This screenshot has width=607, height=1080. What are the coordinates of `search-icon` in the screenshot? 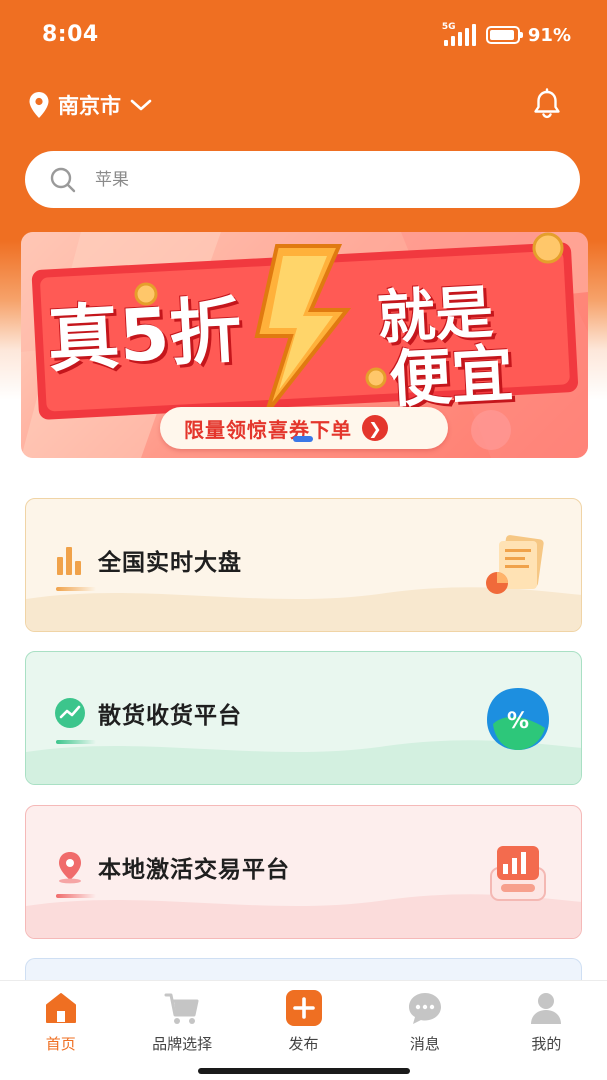 It's located at (63, 179).